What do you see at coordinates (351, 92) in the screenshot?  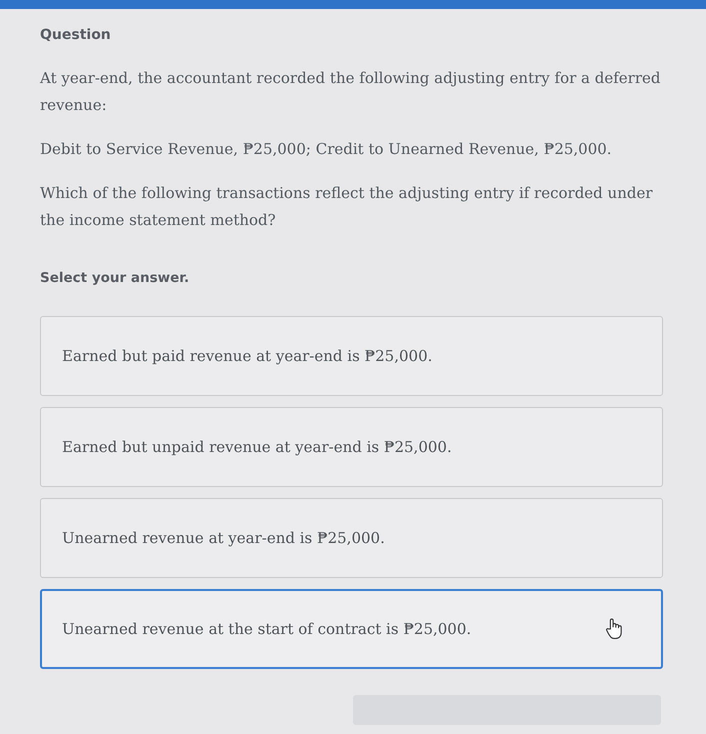 I see `question-text: At year-end, the accountant recorded the following adjusting entry for a deferred revenue:` at bounding box center [351, 92].